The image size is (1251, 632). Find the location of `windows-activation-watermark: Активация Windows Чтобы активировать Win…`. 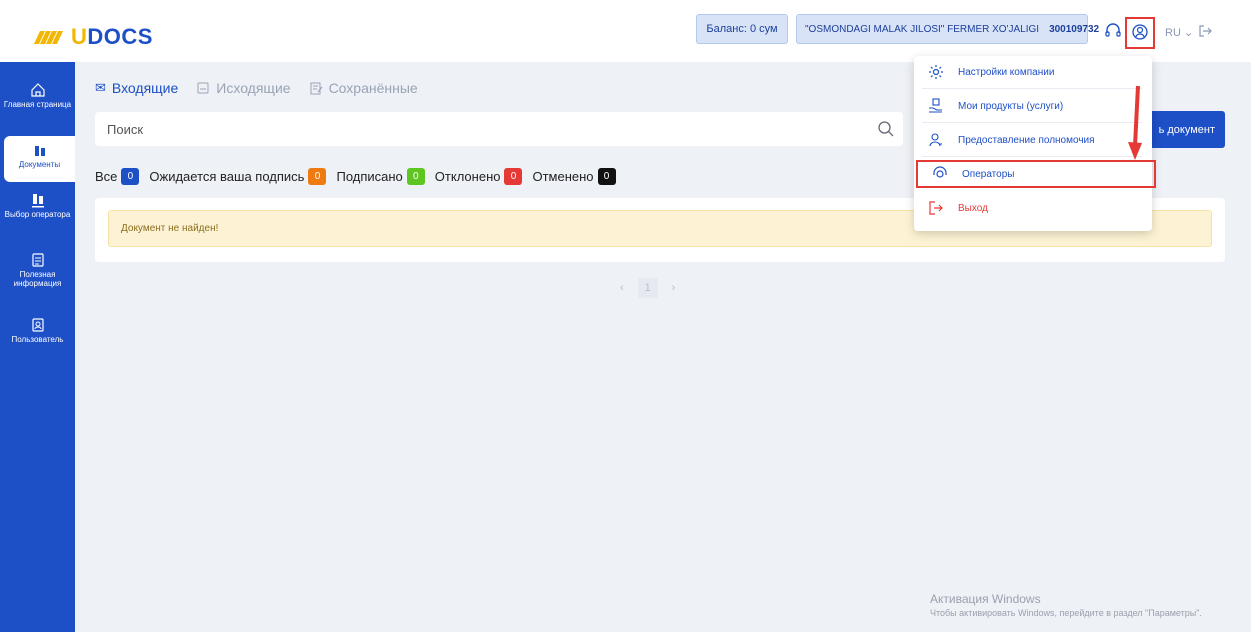

windows-activation-watermark: Активация Windows Чтобы активировать Win… is located at coordinates (1066, 605).